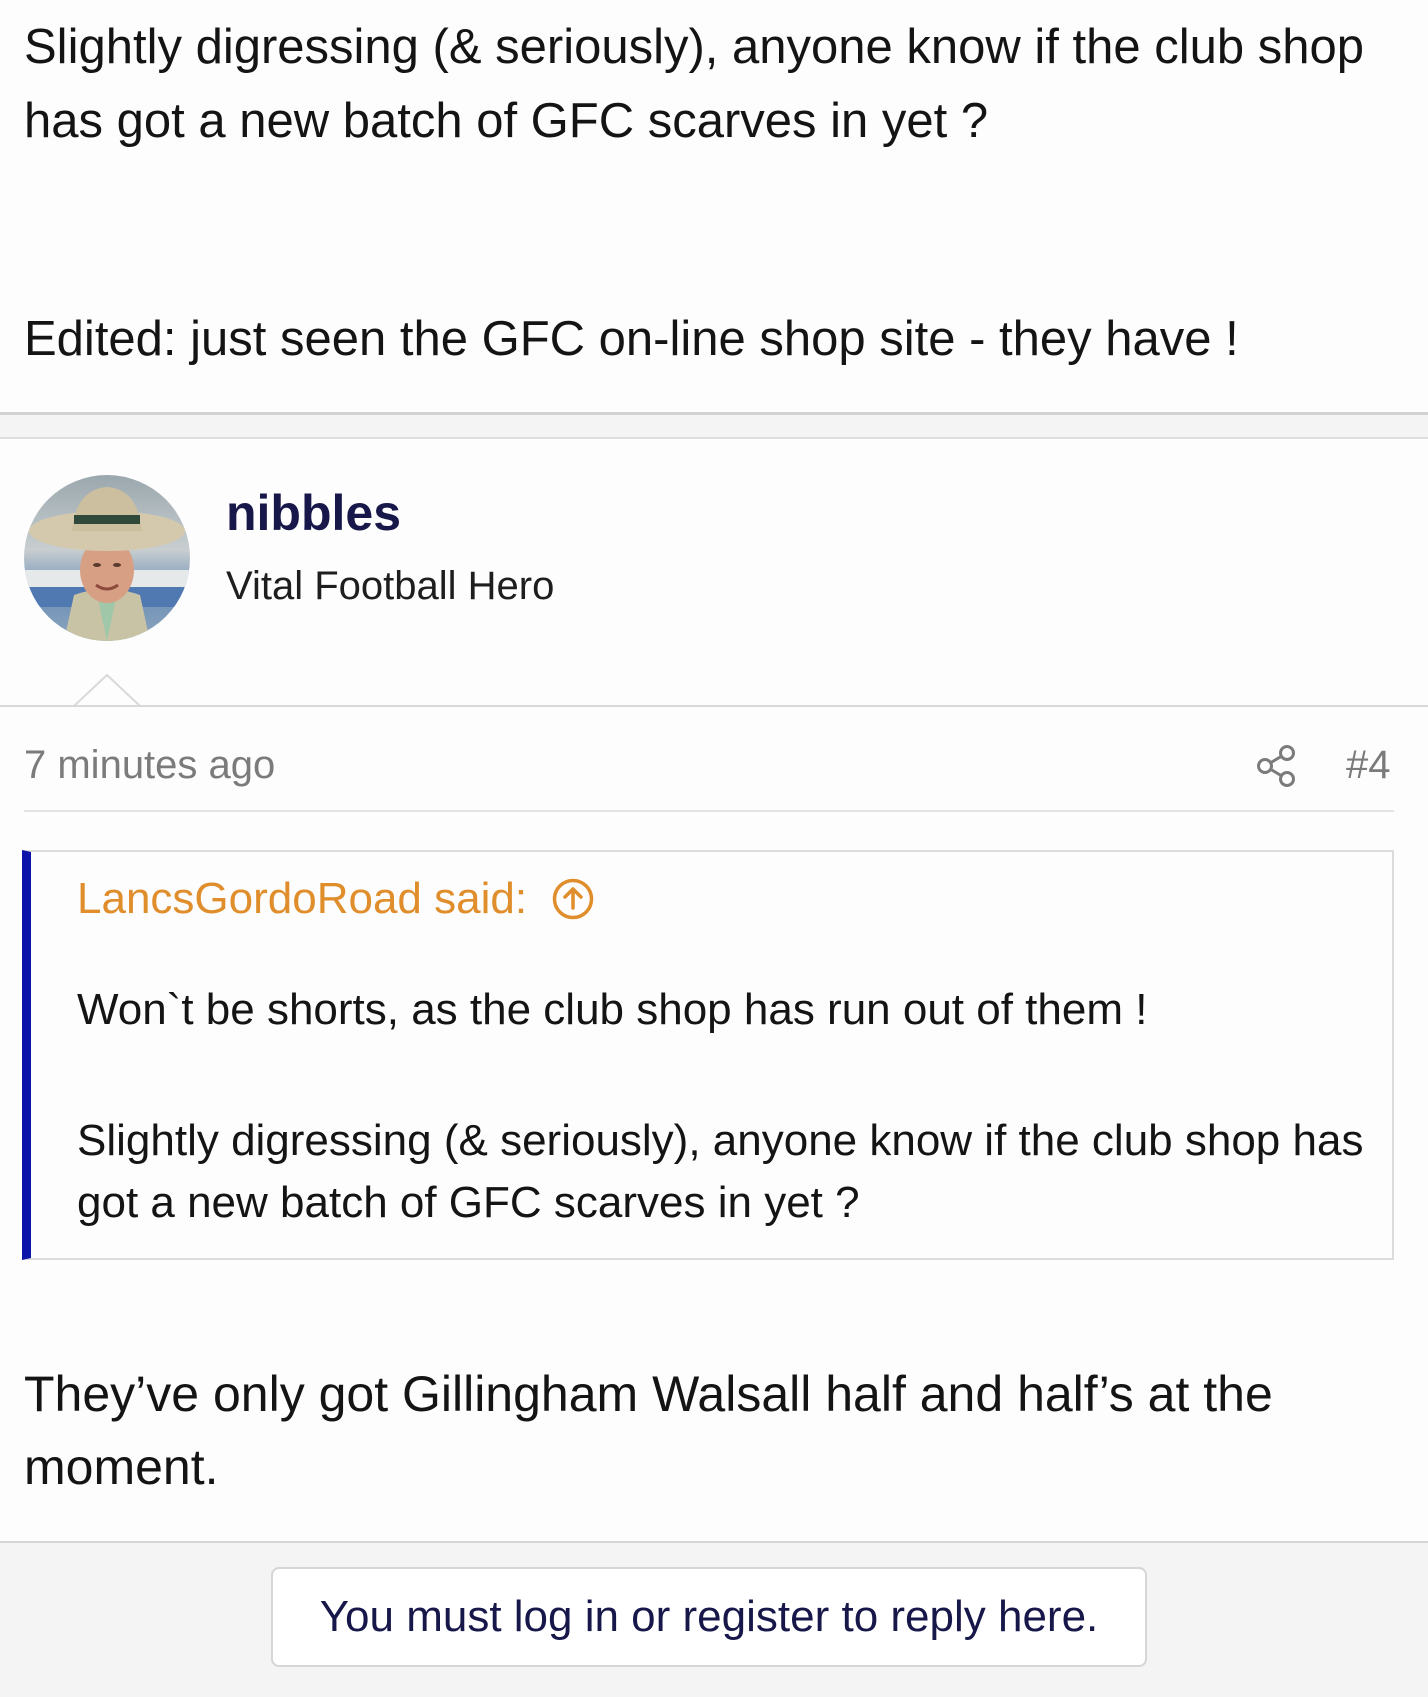 This screenshot has height=1697, width=1428. What do you see at coordinates (1368, 765) in the screenshot?
I see `post-number-link: #4` at bounding box center [1368, 765].